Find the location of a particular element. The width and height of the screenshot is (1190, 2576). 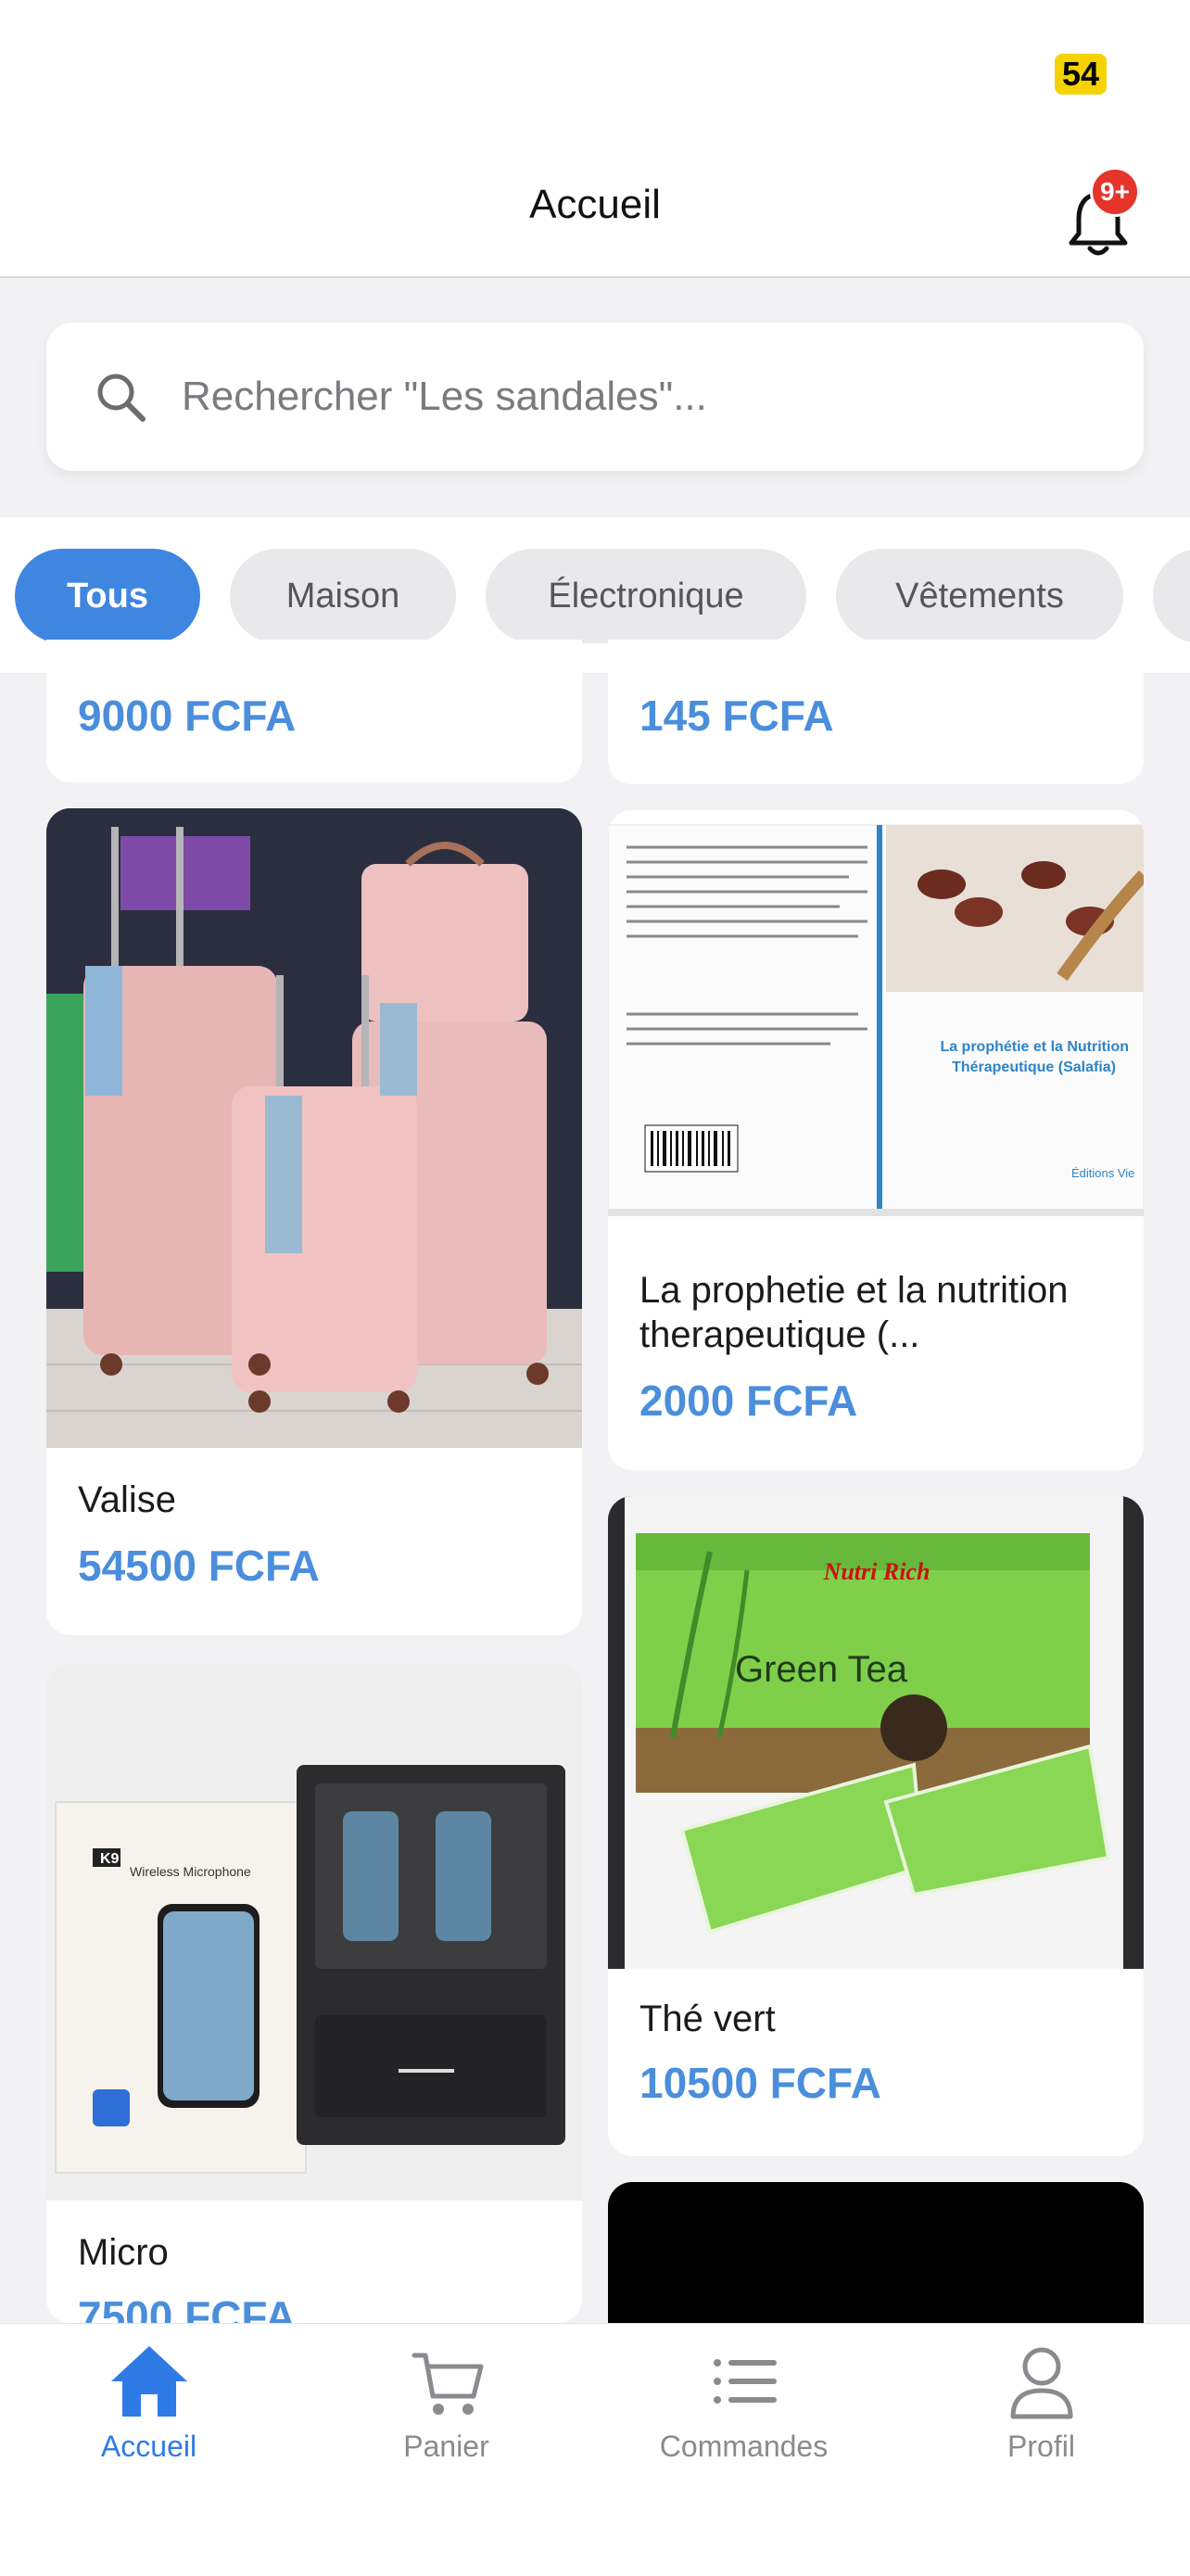

bottom-tab-bar: Accueil Panier Commandes Profil is located at coordinates (595, 2449).